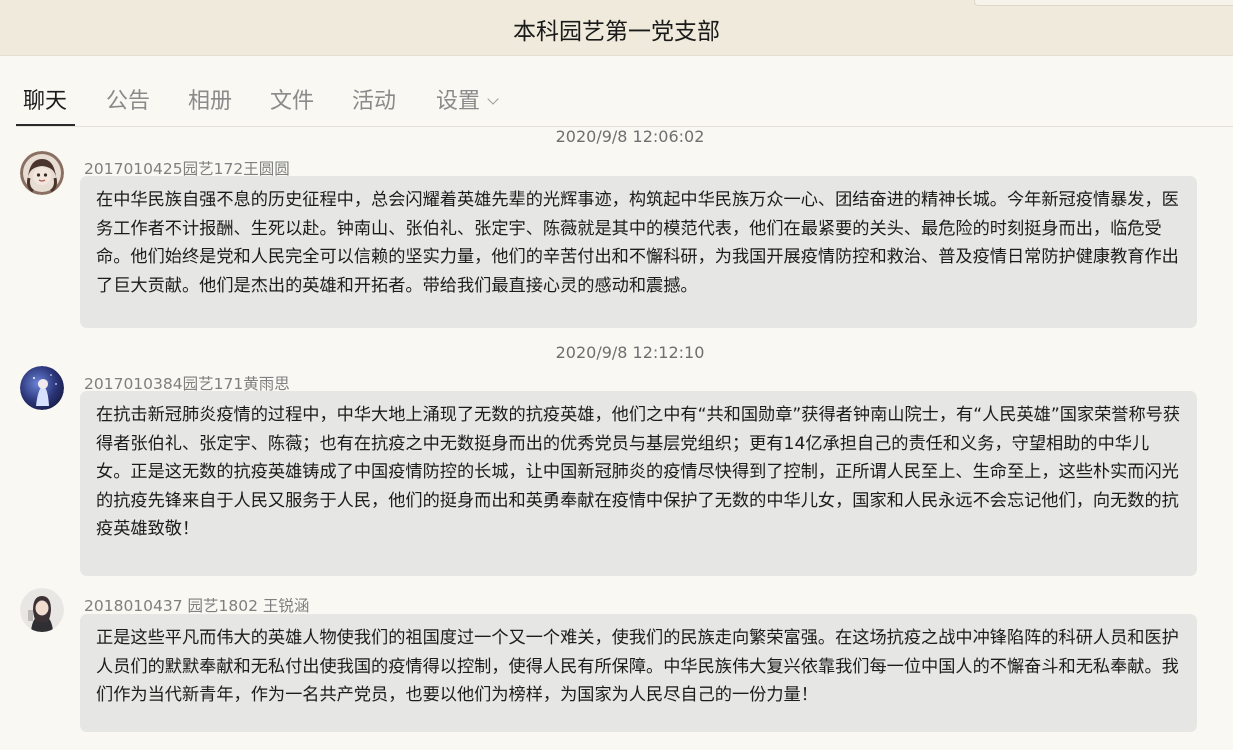 The width and height of the screenshot is (1233, 750). What do you see at coordinates (42, 388) in the screenshot?
I see `user-avatar-anime-night` at bounding box center [42, 388].